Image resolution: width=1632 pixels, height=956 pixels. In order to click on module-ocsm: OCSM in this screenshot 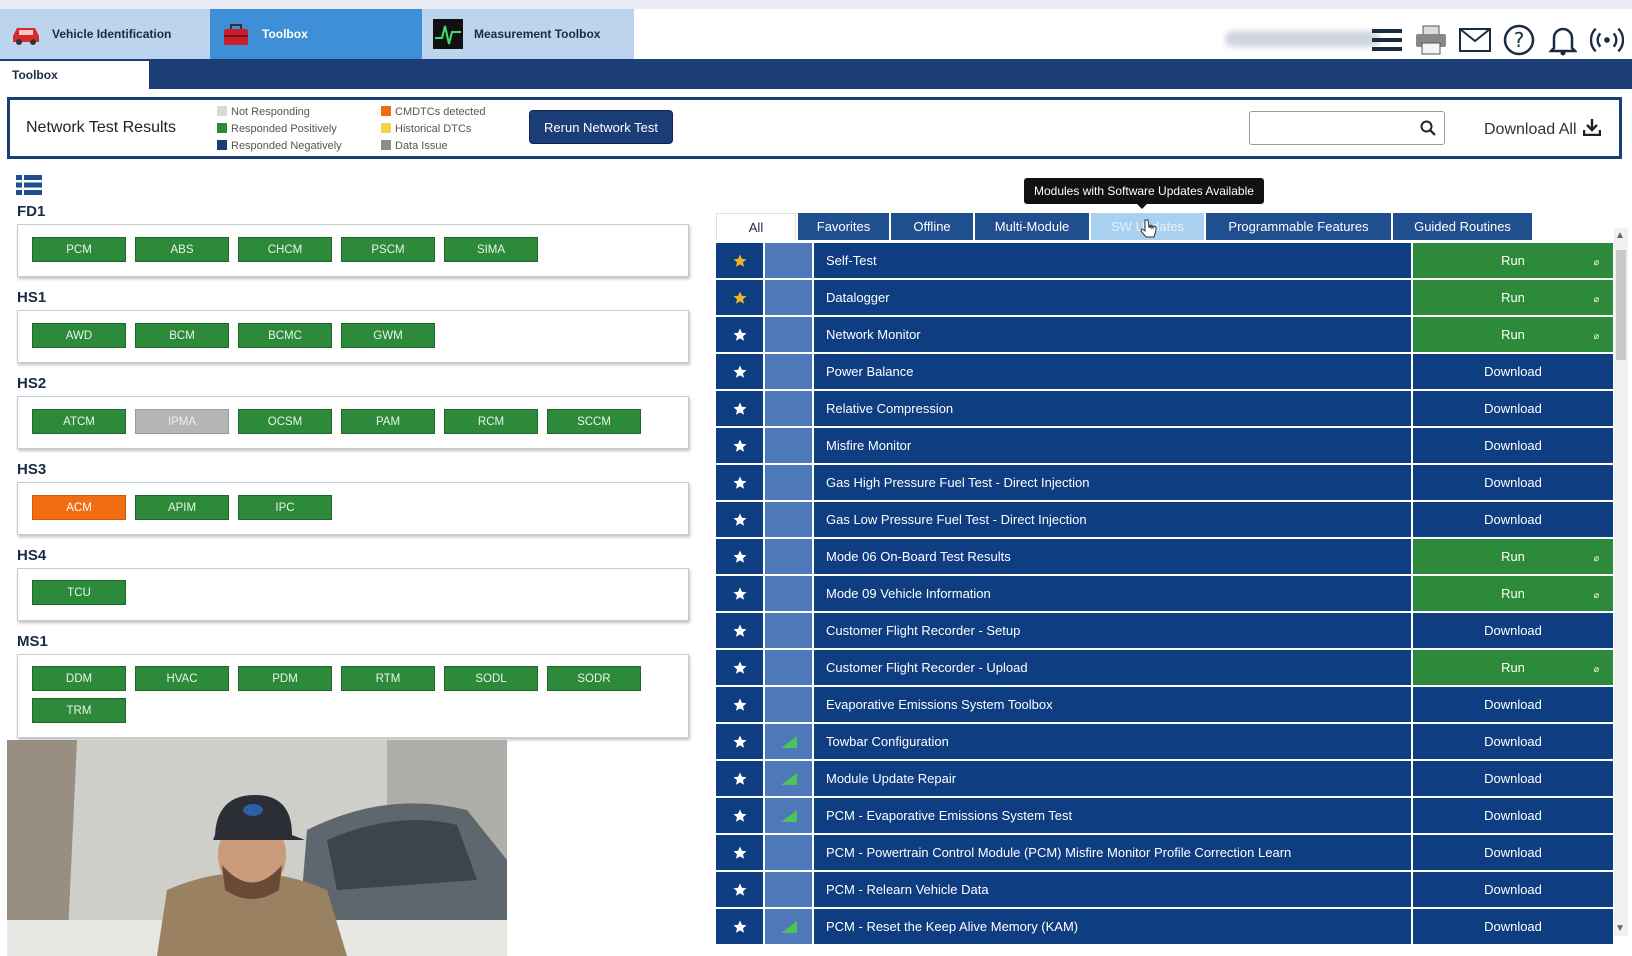, I will do `click(285, 421)`.